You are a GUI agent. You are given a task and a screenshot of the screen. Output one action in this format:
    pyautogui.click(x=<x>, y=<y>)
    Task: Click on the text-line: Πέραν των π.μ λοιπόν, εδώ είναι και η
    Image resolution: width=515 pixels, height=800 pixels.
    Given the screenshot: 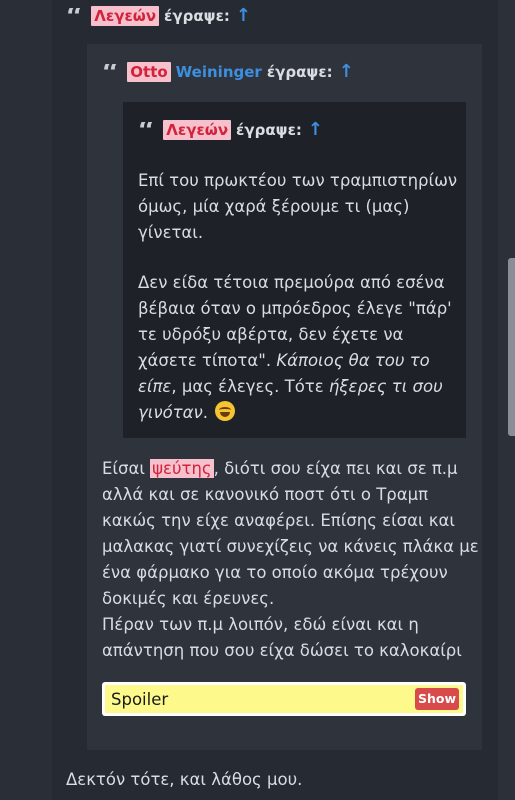 What is the action you would take?
    pyautogui.click(x=260, y=624)
    